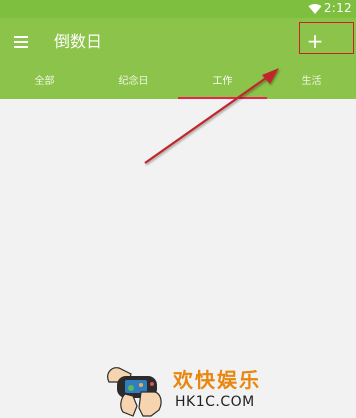 The height and width of the screenshot is (418, 356). What do you see at coordinates (215, 402) in the screenshot?
I see `watermark-domain: HK1C.COM` at bounding box center [215, 402].